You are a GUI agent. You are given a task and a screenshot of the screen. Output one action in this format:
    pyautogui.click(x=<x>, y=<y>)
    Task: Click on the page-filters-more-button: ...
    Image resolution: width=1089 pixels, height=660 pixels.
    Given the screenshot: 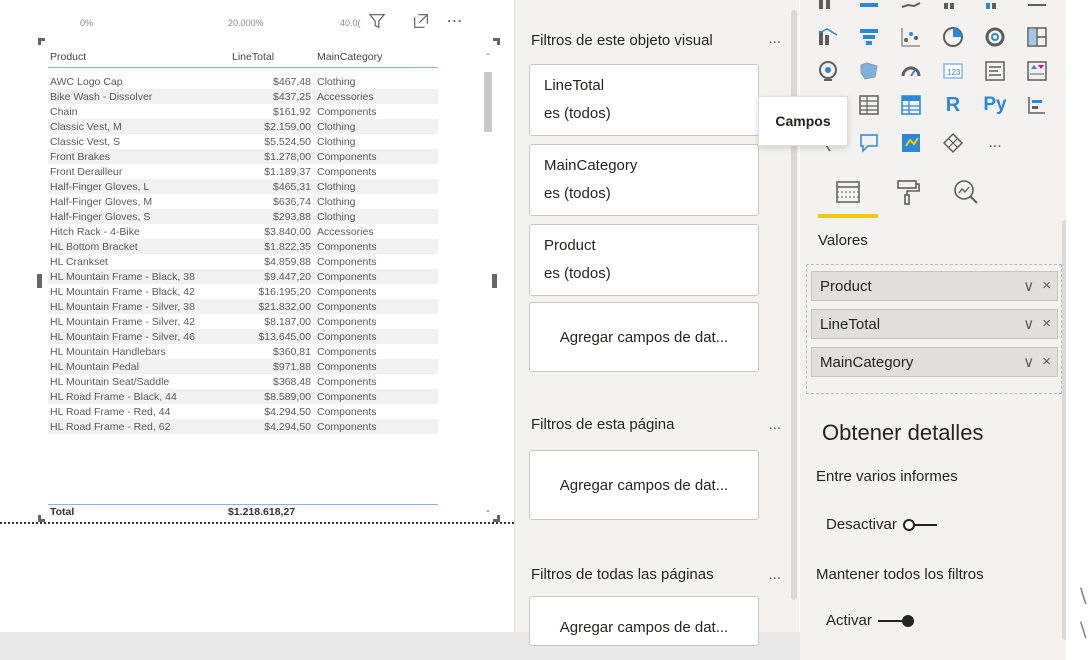 What is the action you would take?
    pyautogui.click(x=774, y=424)
    